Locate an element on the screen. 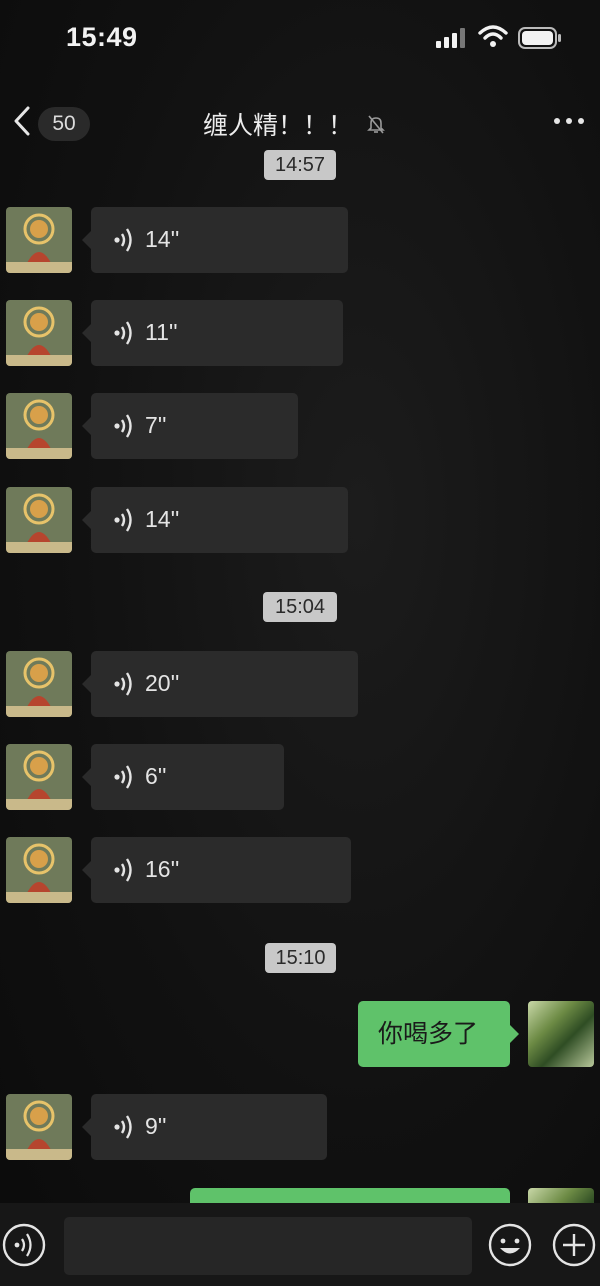 The image size is (600, 1286). mute-icon is located at coordinates (376, 124).